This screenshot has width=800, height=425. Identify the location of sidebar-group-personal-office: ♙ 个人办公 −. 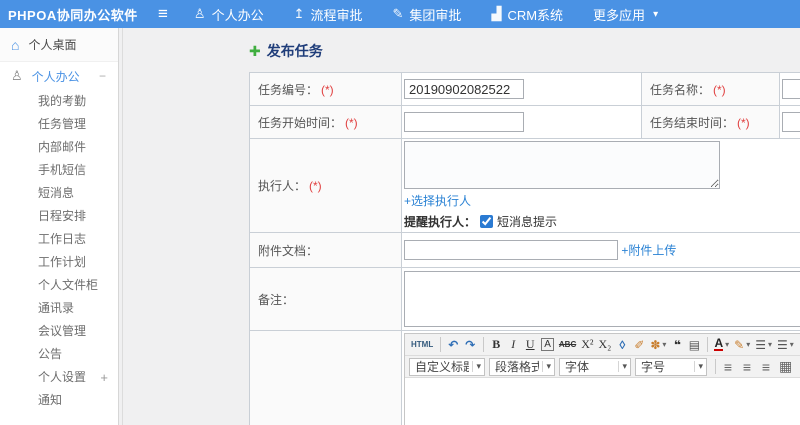
(59, 76).